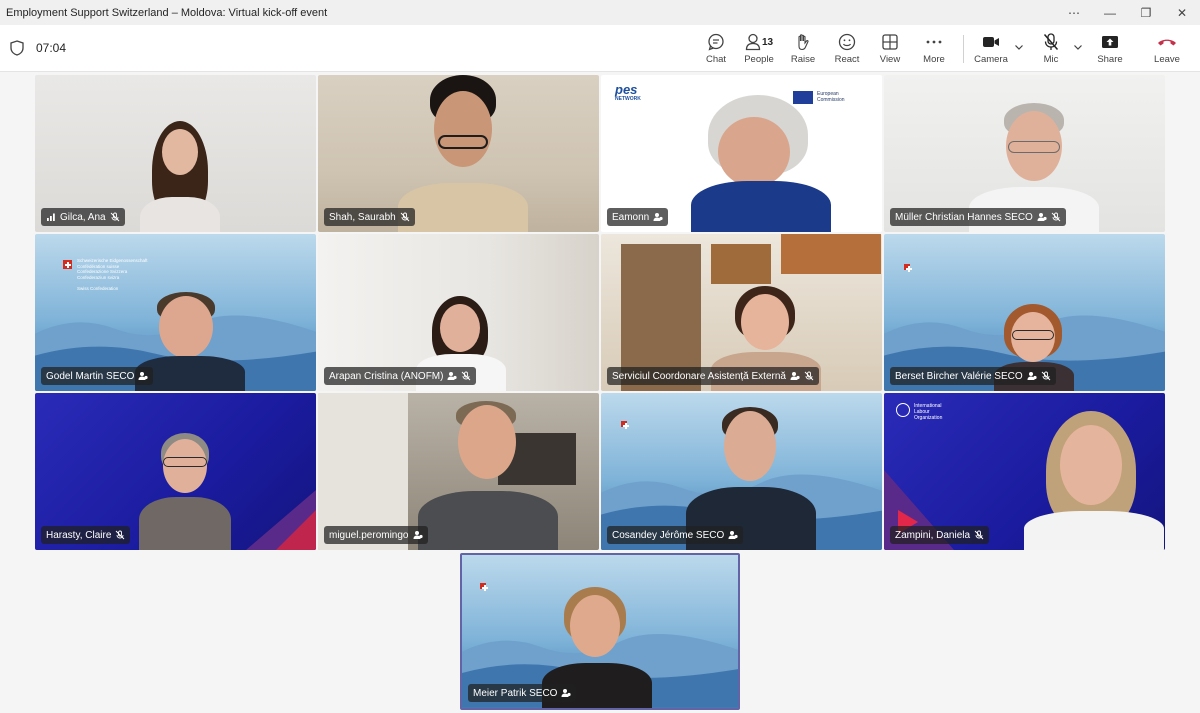  What do you see at coordinates (1019, 47) in the screenshot?
I see `camera-options-chevron-down-icon` at bounding box center [1019, 47].